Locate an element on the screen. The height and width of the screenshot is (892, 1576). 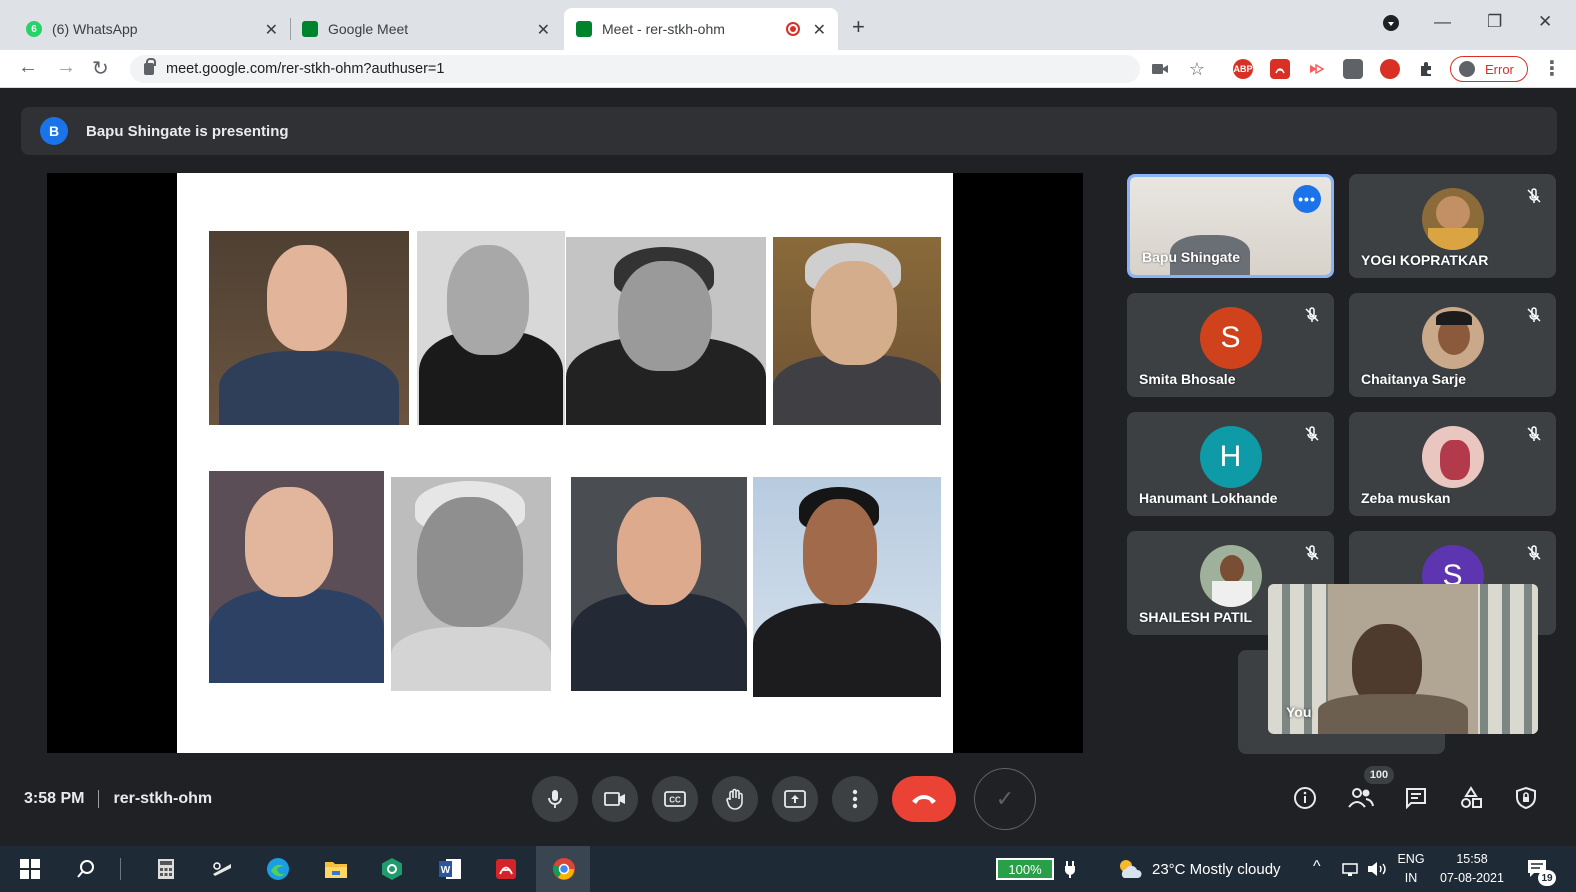
participant-tile: Chaitanya Sarje is located at coordinates (1452, 345).